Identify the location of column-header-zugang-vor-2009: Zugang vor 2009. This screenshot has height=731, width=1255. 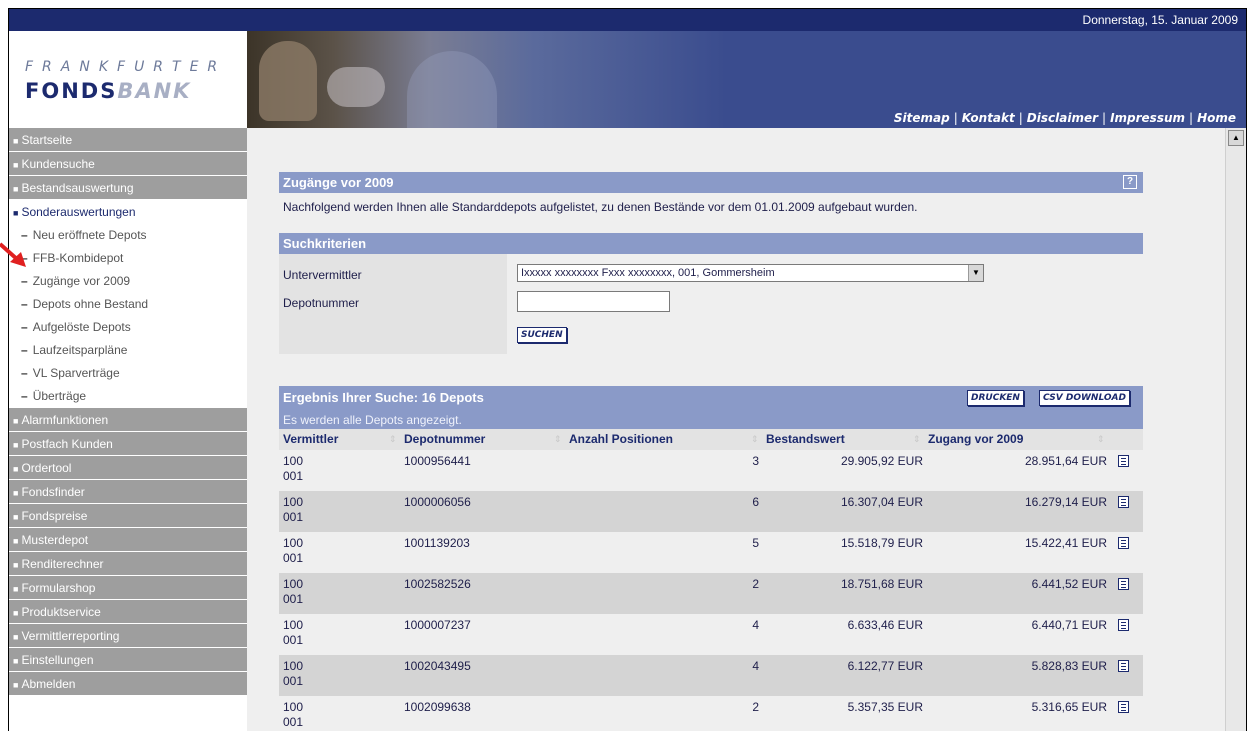
(973, 439).